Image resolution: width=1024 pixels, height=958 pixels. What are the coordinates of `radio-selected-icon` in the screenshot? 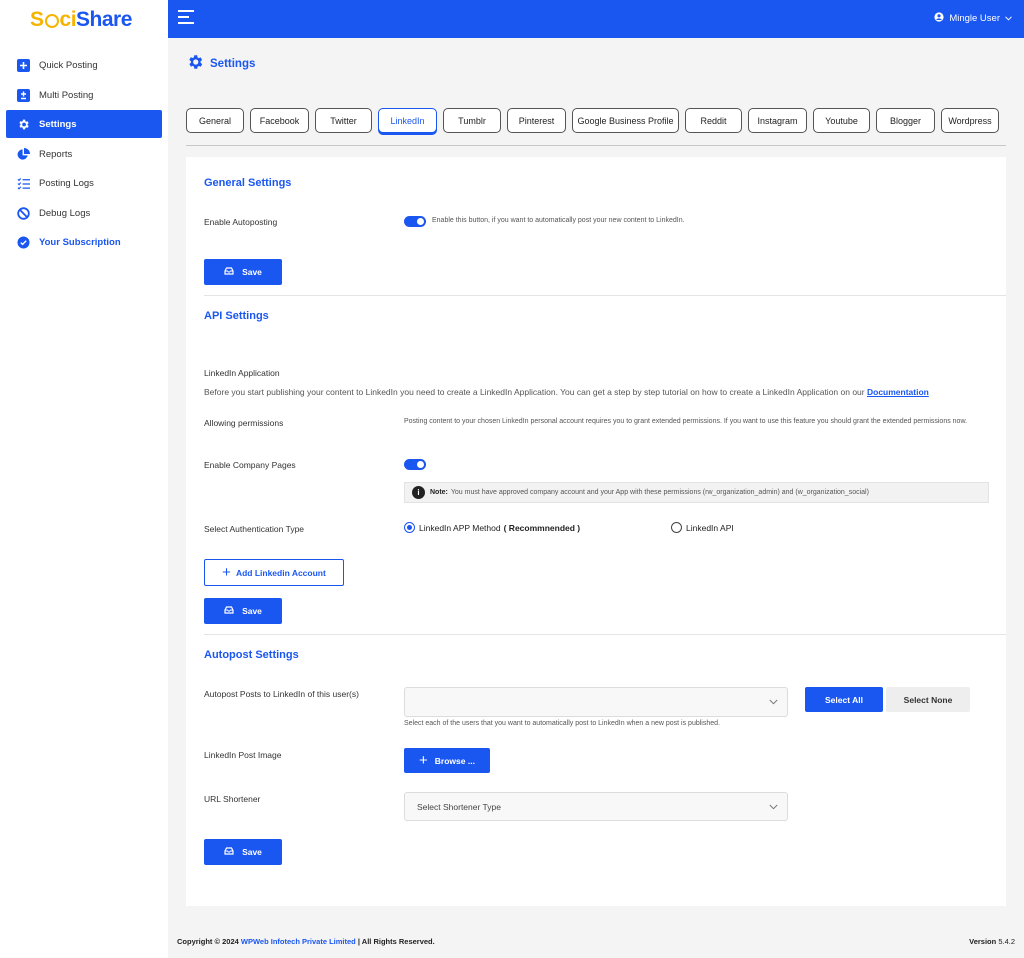 It's located at (409, 527).